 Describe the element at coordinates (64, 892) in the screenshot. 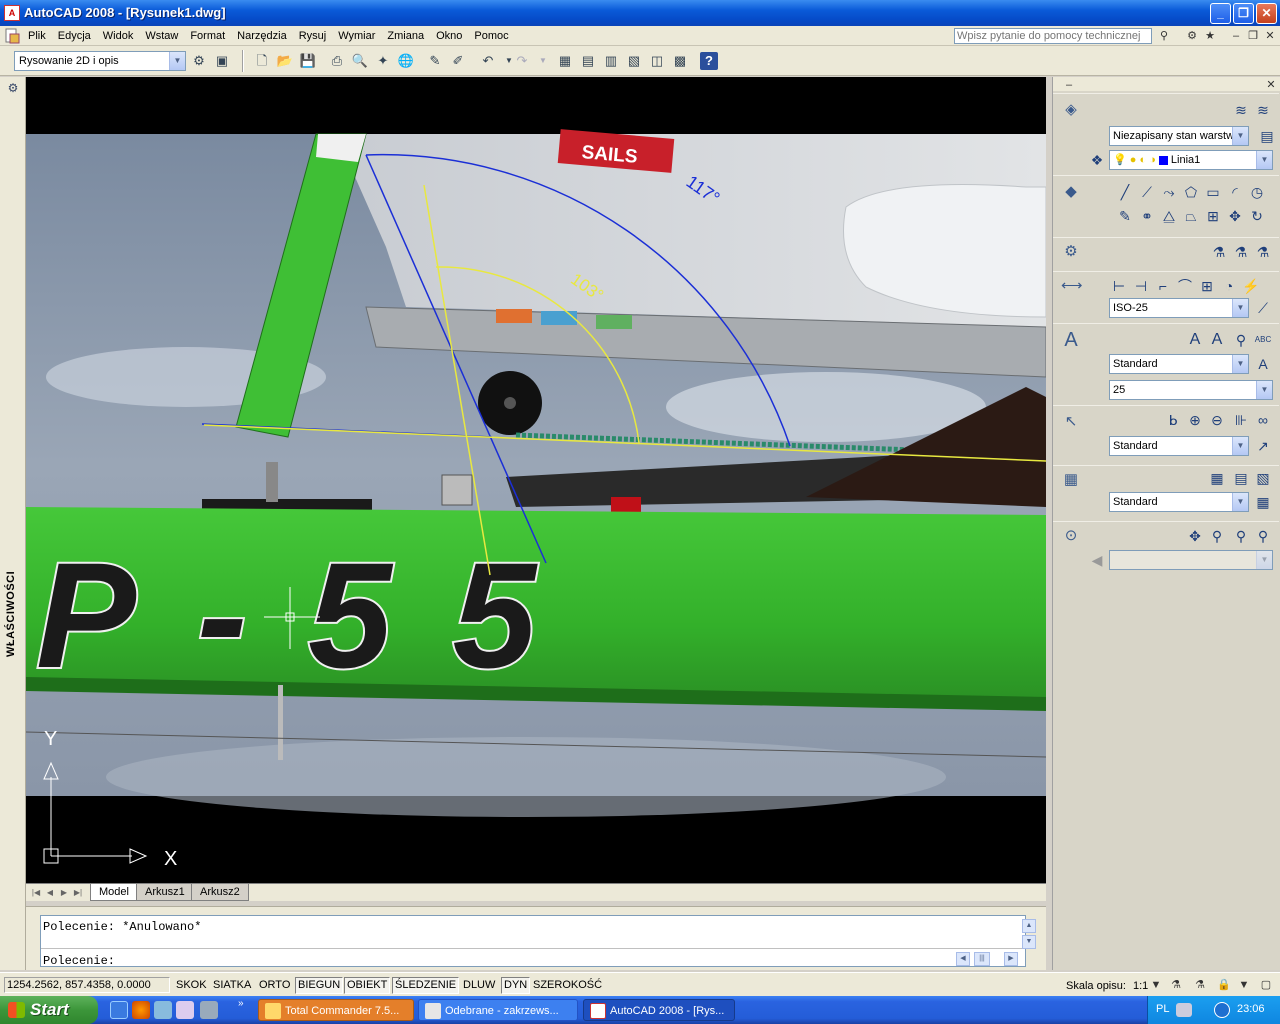

I see `tab-next-icon: ▶` at that location.